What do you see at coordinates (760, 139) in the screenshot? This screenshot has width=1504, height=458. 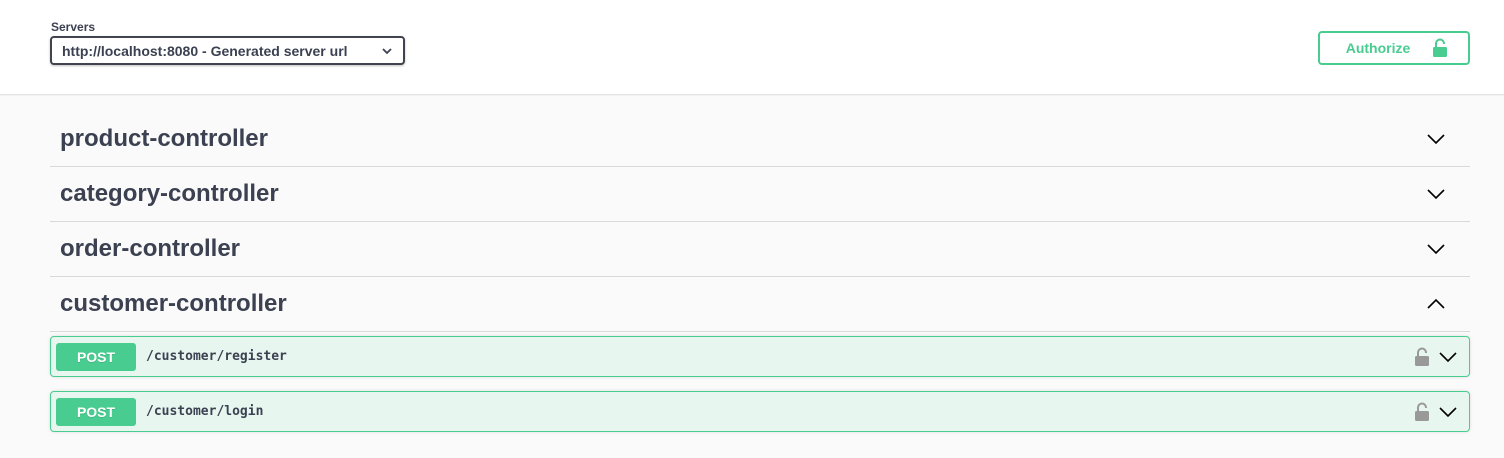 I see `tag-product-controller: product-controller` at bounding box center [760, 139].